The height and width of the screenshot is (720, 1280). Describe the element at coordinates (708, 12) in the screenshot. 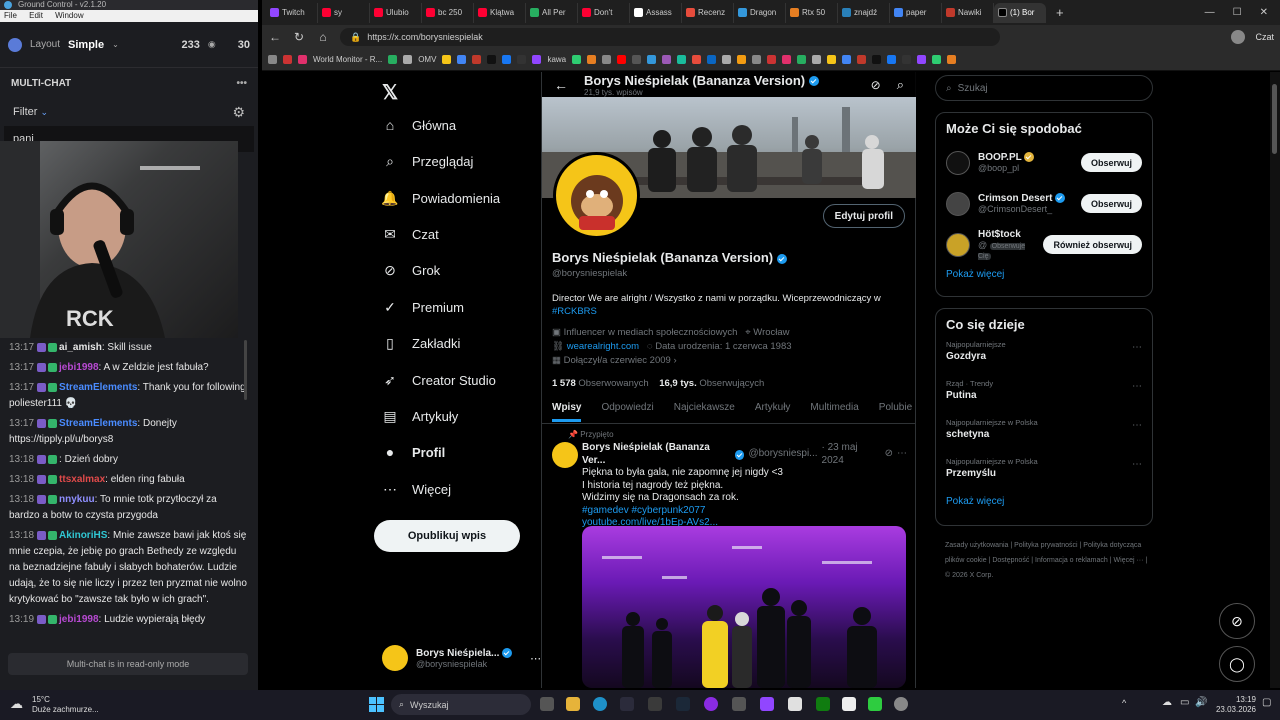

I see `browser-tab: Recenz` at that location.